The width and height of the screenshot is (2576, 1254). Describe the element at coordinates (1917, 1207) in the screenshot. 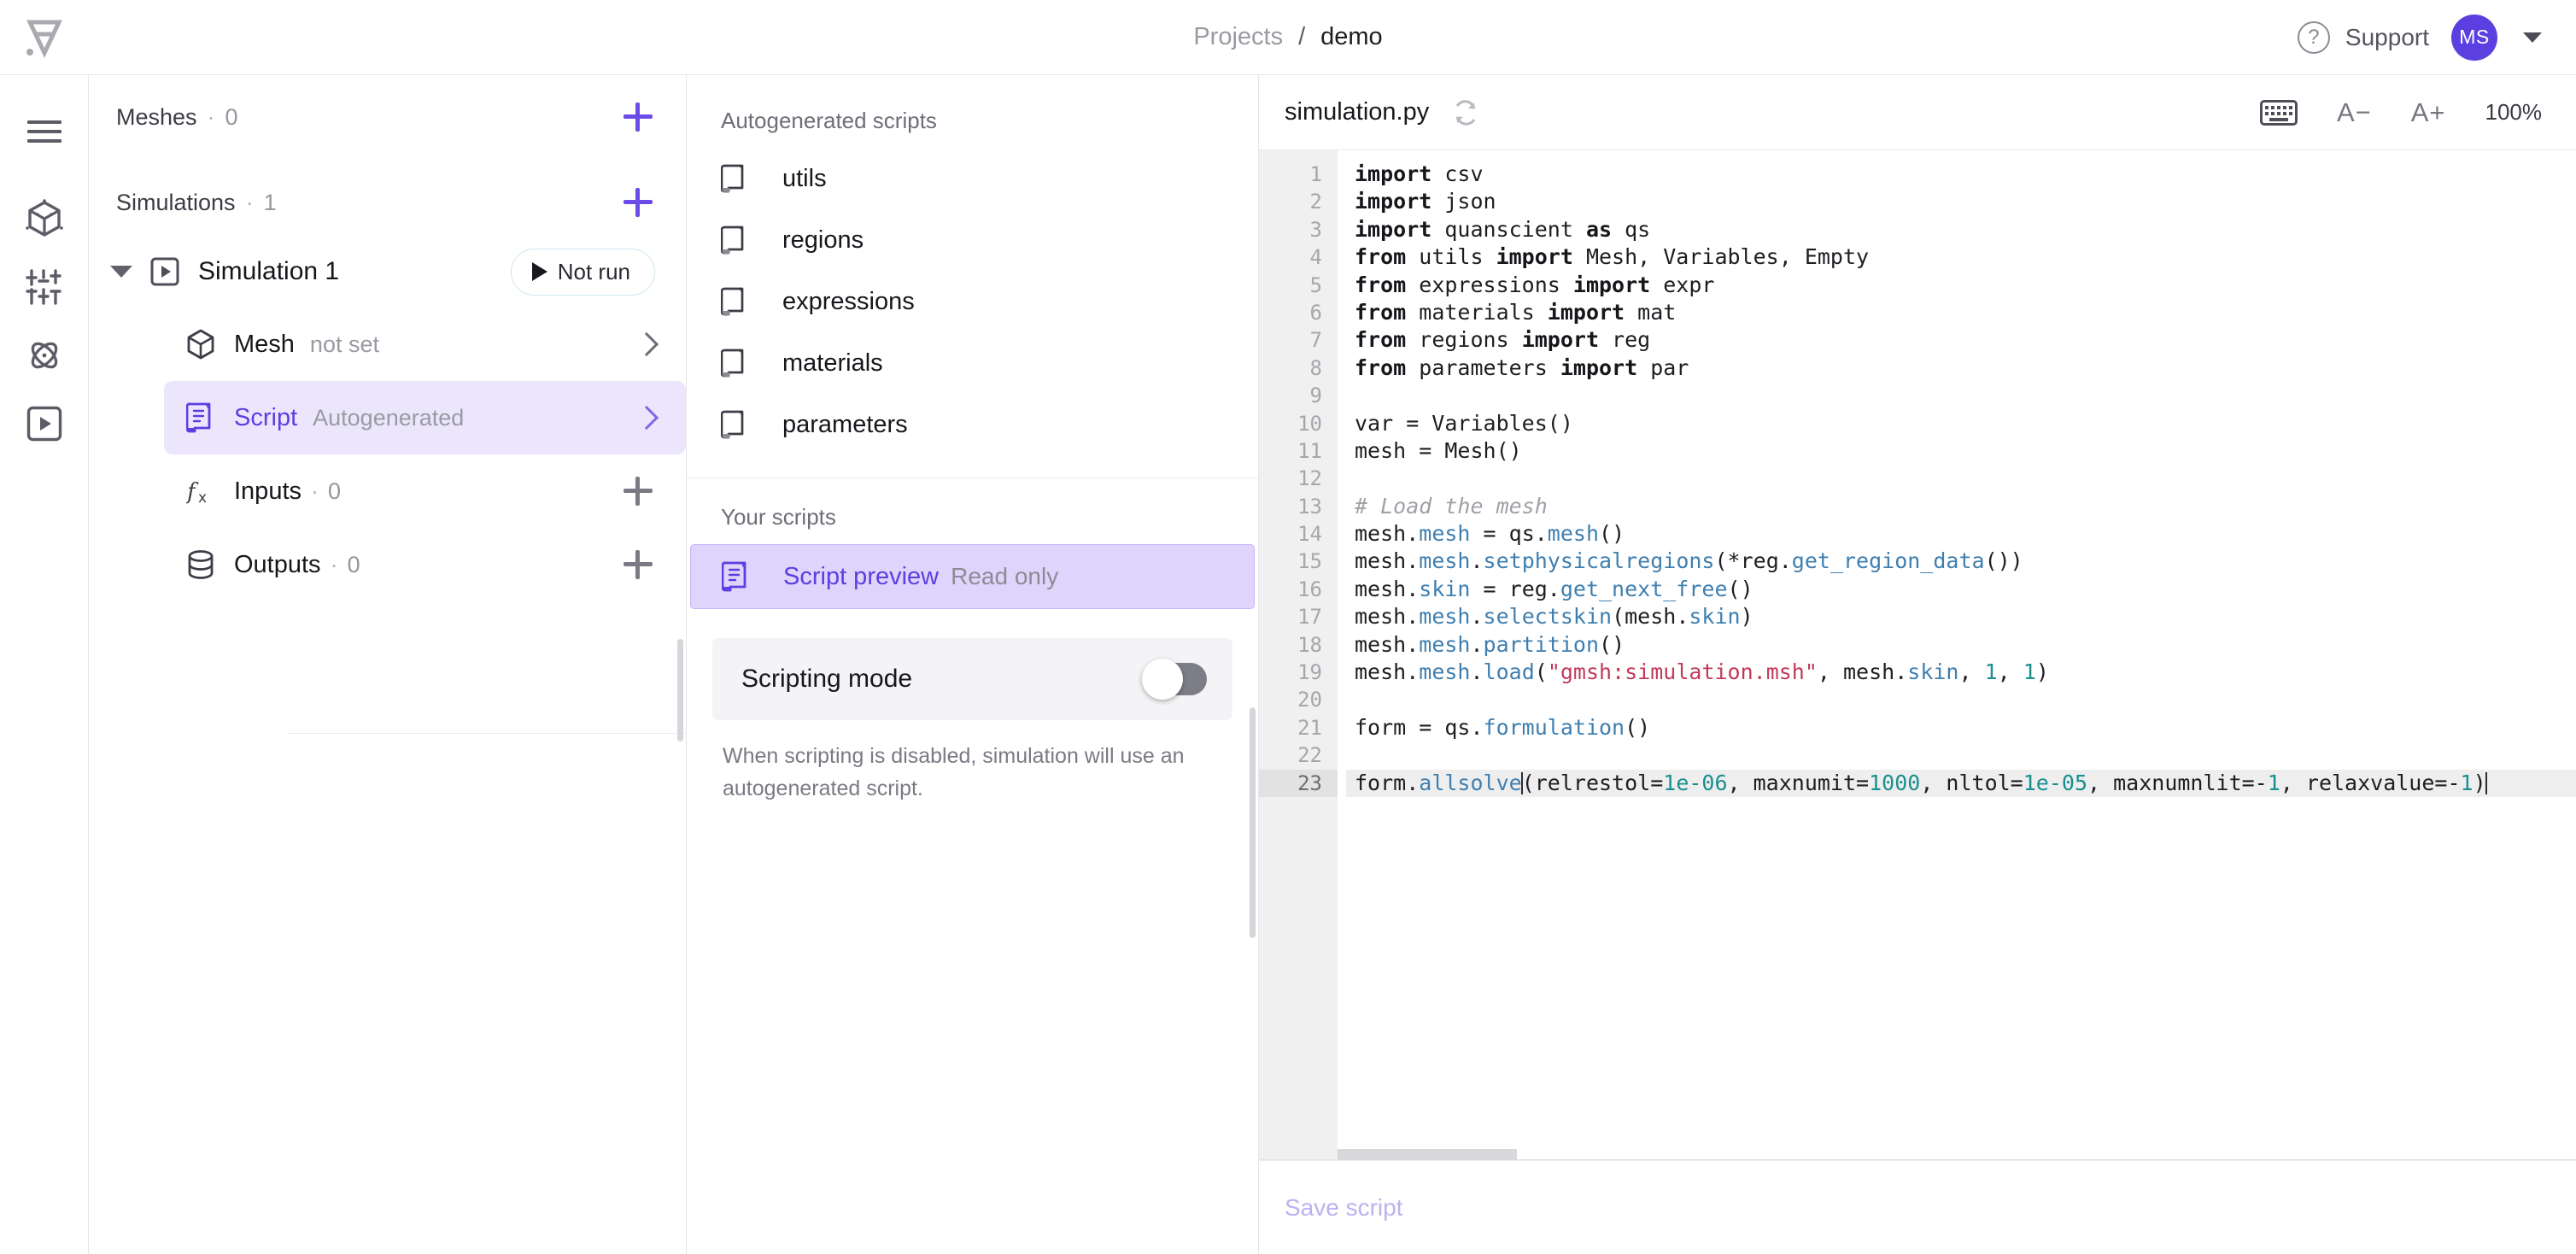

I see `editor-footer: Save script` at that location.